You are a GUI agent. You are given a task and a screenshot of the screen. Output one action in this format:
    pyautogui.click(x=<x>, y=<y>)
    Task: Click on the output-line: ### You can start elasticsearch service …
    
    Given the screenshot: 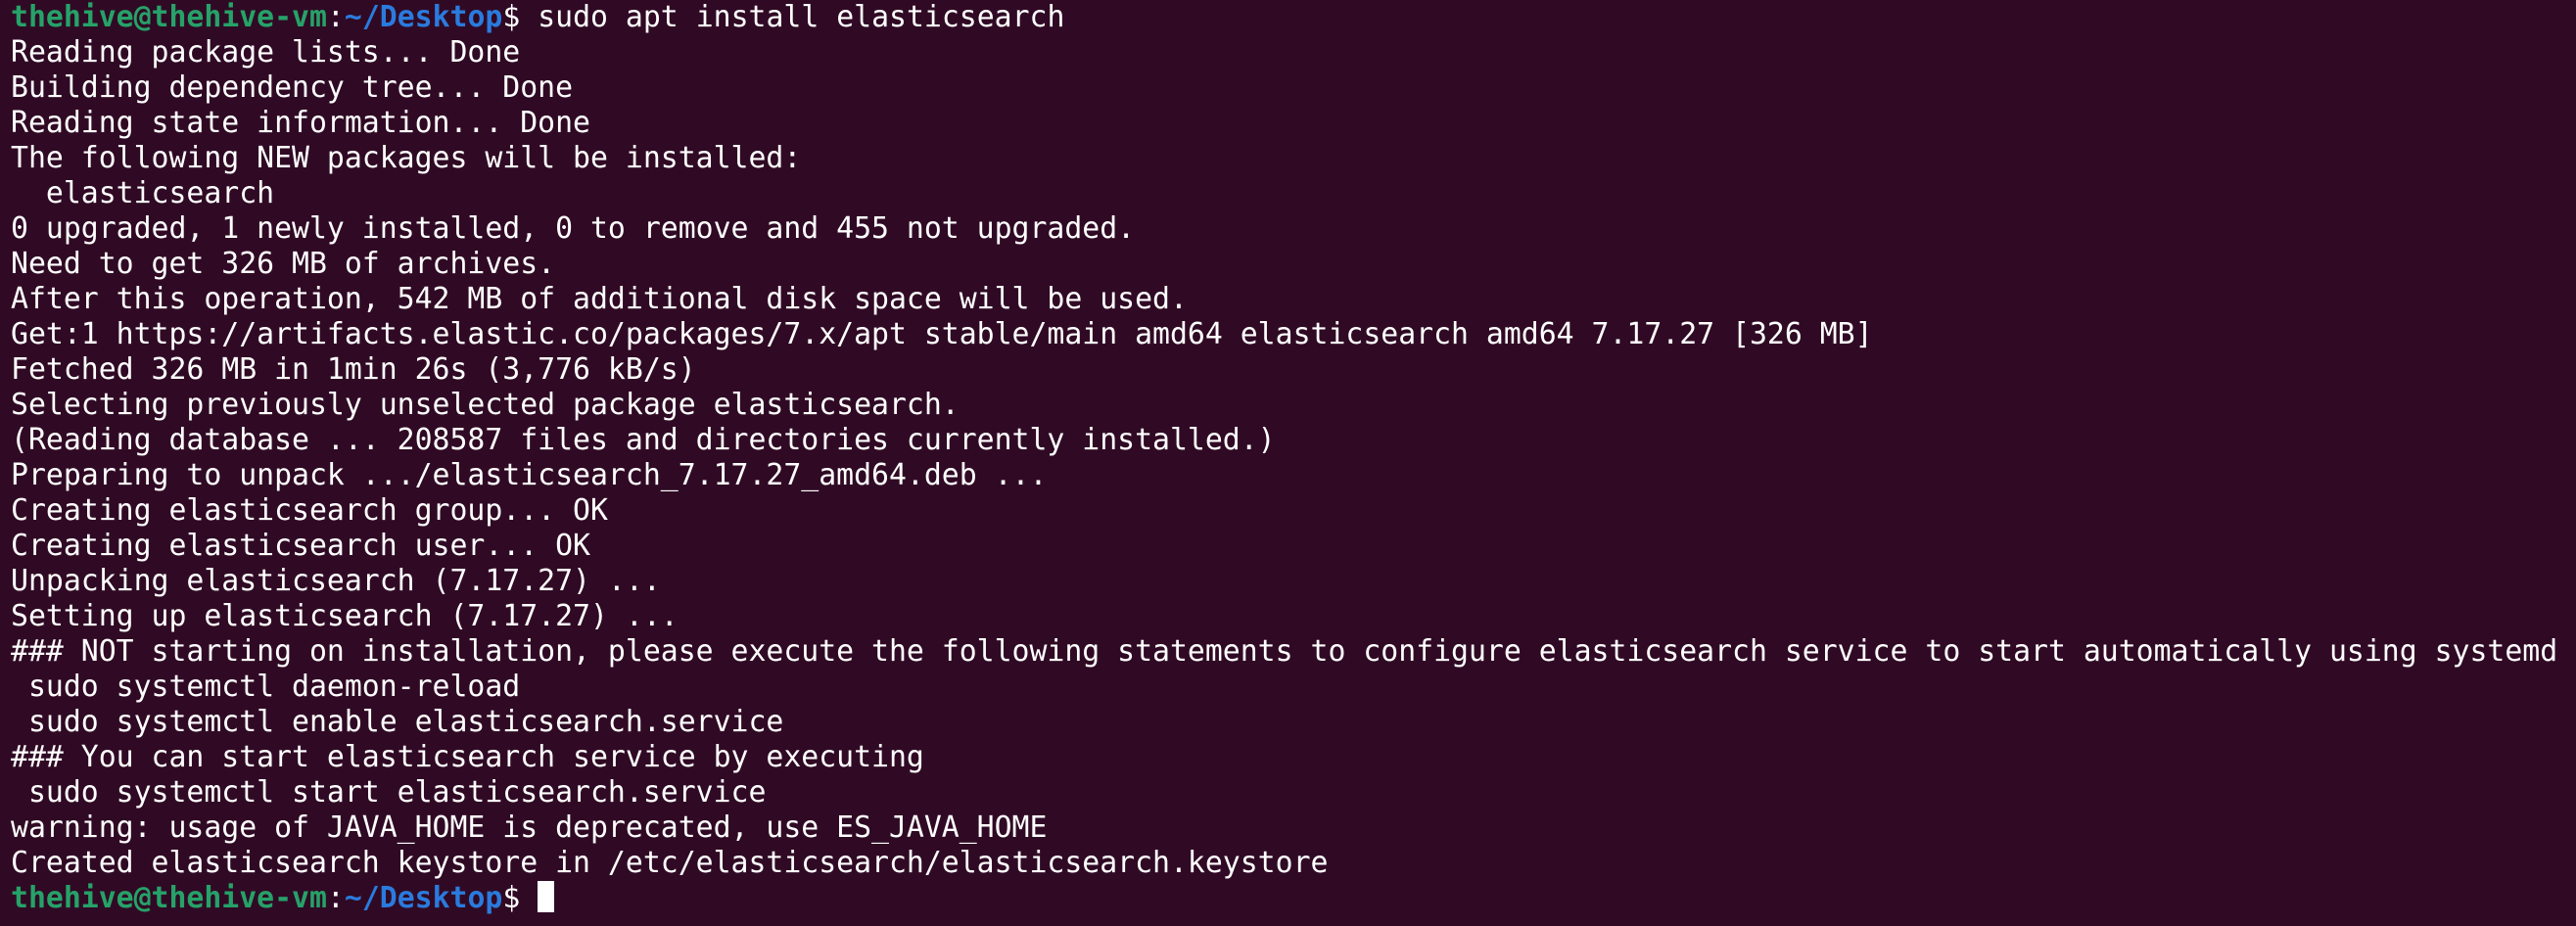 What is the action you would take?
    pyautogui.click(x=467, y=757)
    